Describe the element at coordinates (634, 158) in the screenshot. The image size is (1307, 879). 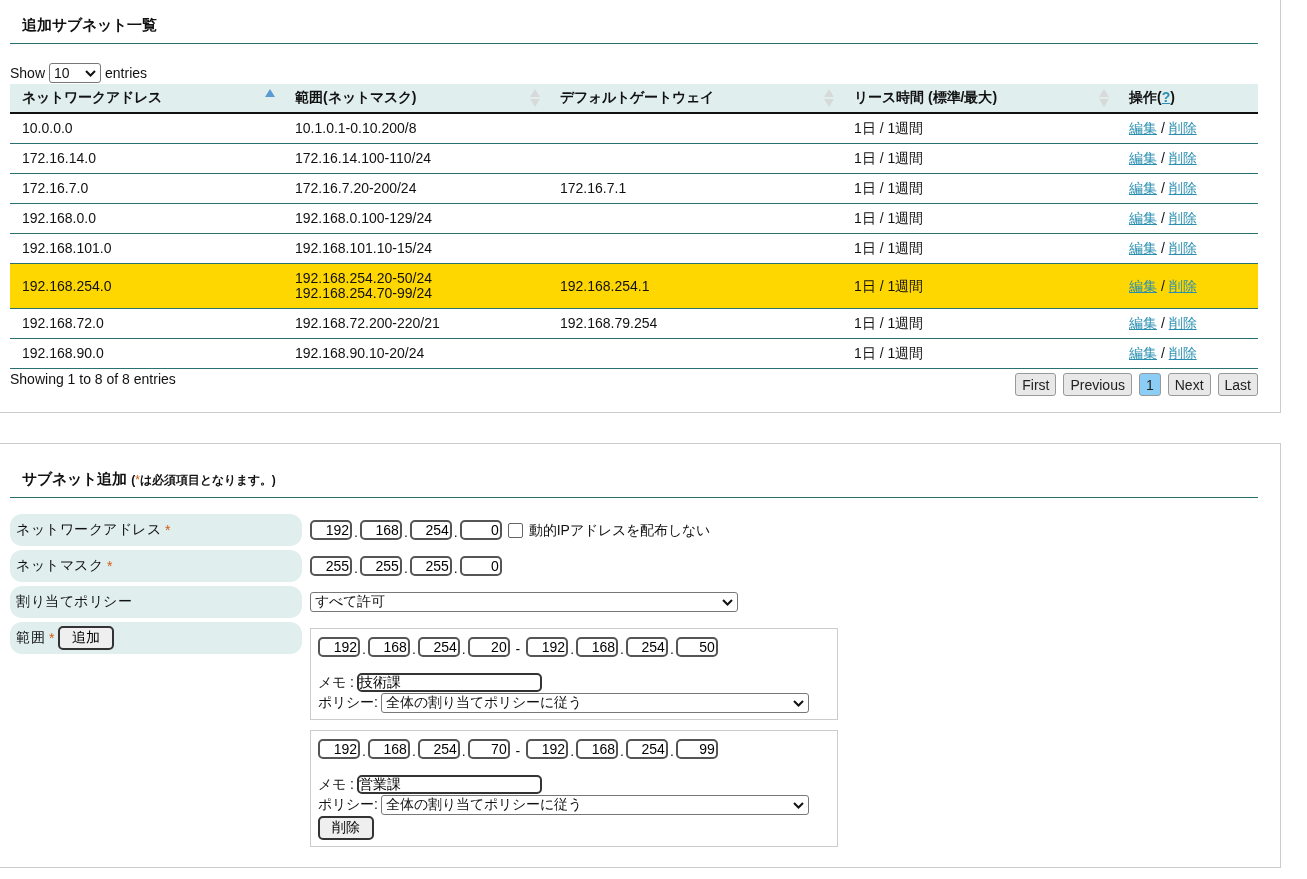
I see `table-row: 172.16.14.0 172.16.14.100-110/24 1日 / 1週間 編集 / 削除` at that location.